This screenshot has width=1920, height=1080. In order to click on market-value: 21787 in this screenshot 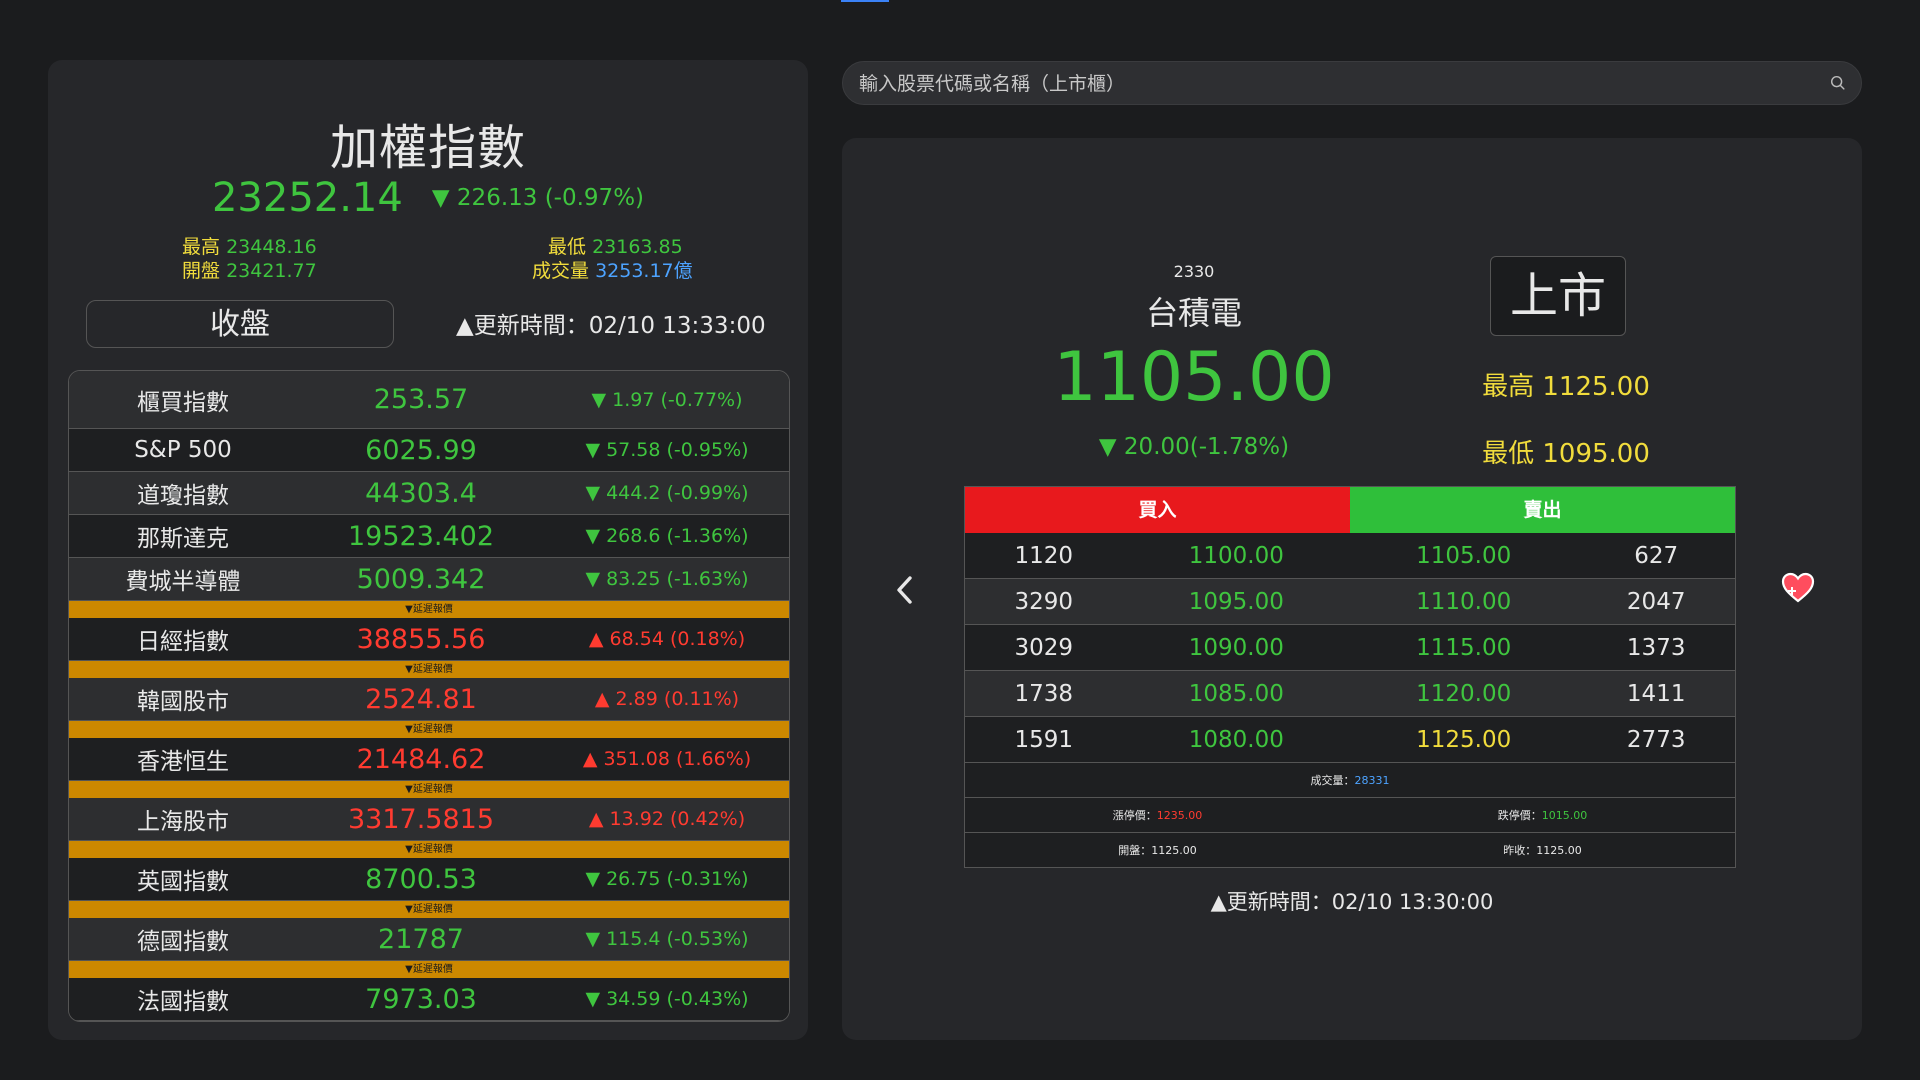, I will do `click(421, 939)`.